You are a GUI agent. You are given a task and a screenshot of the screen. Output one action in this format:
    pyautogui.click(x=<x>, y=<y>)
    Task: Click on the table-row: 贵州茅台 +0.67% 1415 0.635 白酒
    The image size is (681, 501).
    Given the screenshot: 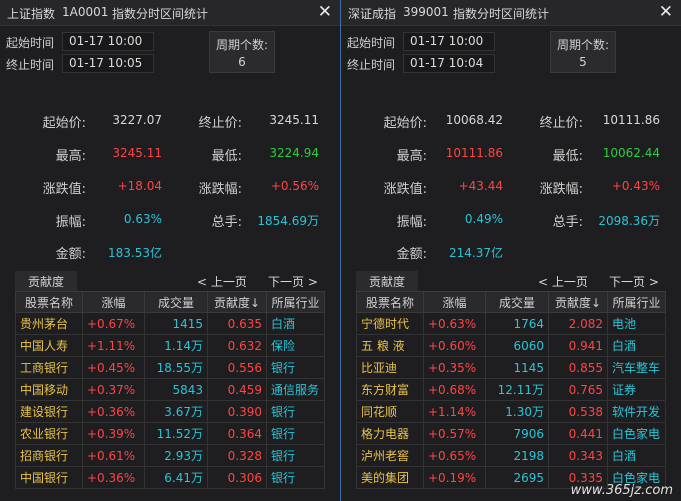 What is the action you would take?
    pyautogui.click(x=170, y=323)
    